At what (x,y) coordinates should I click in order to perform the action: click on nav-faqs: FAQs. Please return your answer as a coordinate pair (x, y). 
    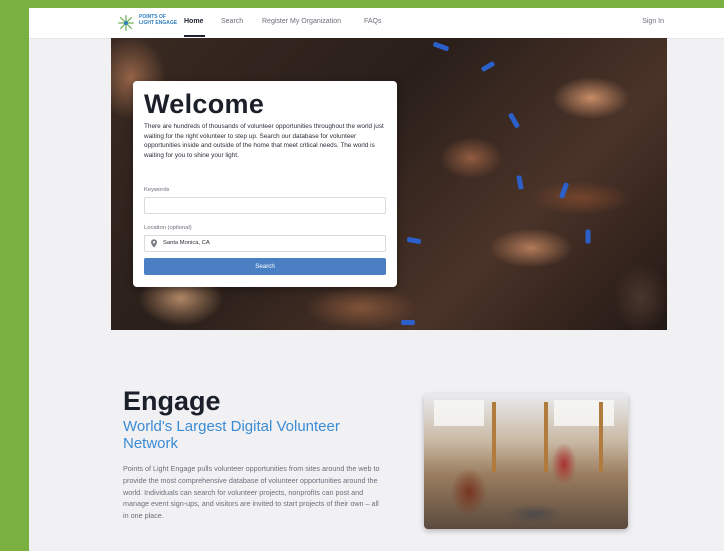
    Looking at the image, I should click on (373, 21).